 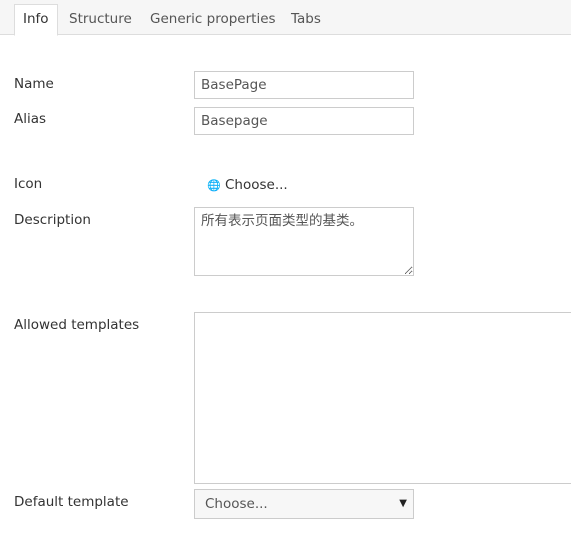 I want to click on tab-structure: Structure, so click(x=100, y=19).